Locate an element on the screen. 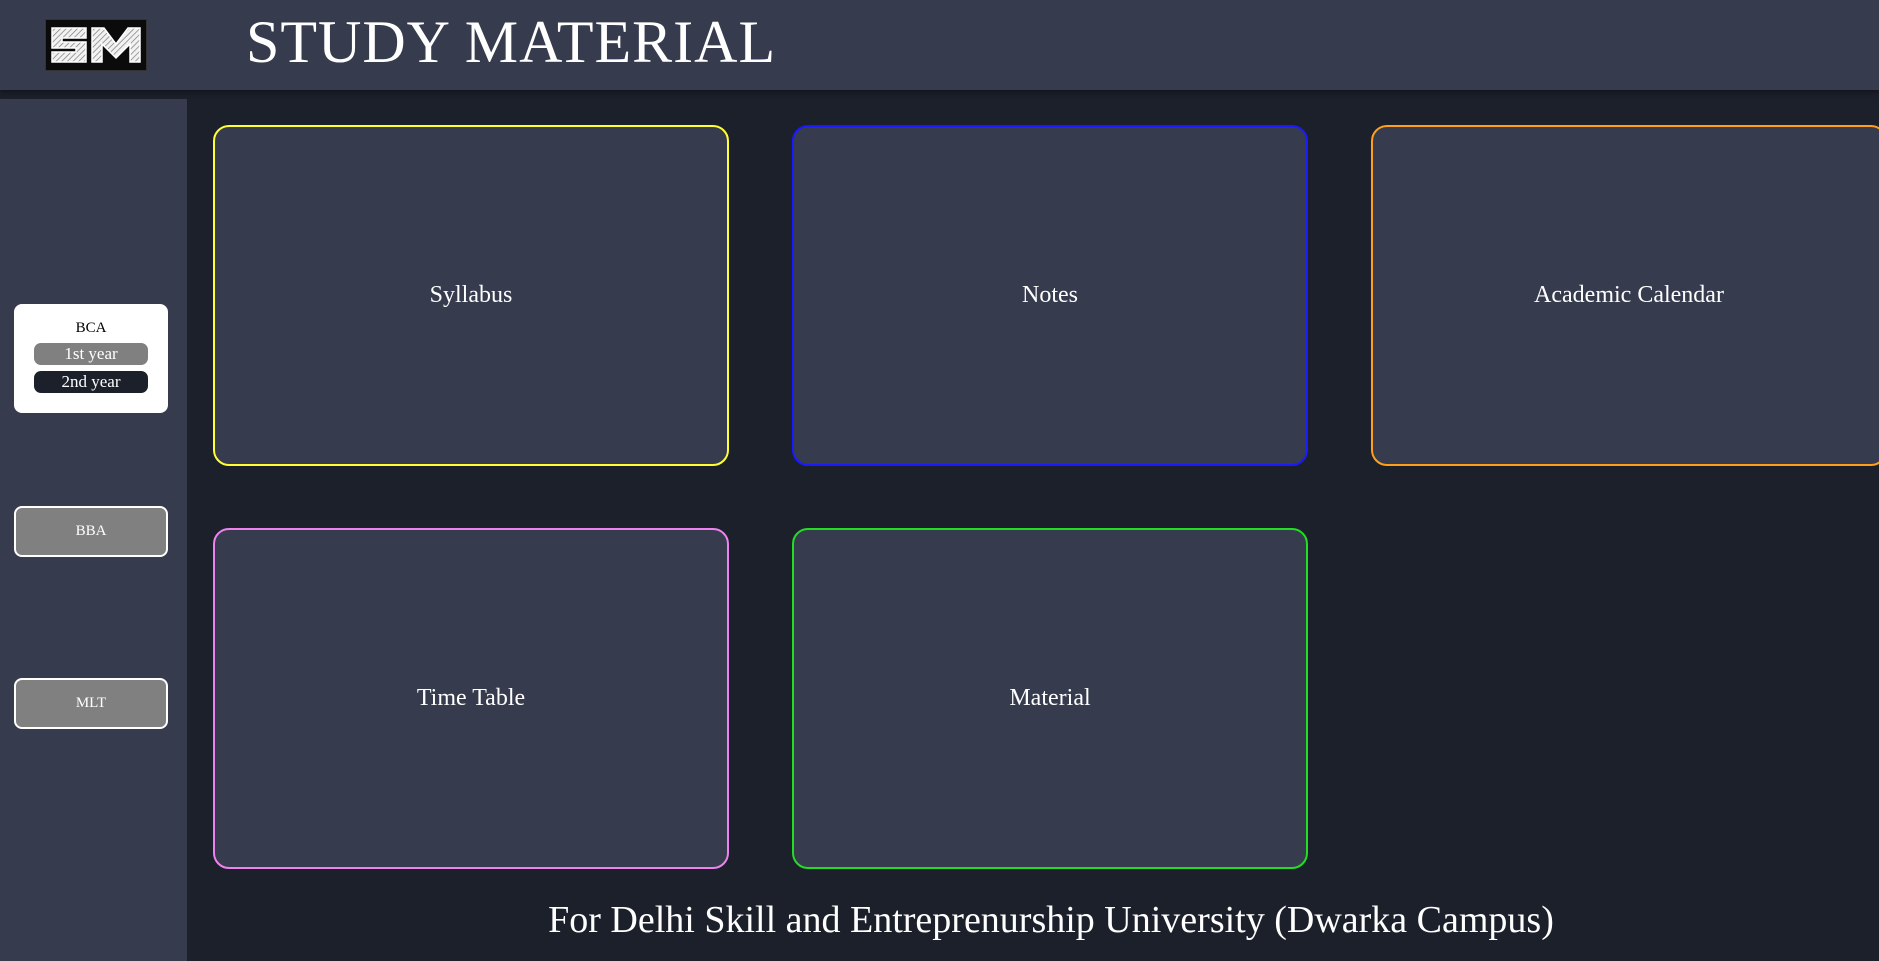  tile-time-table: Time Table is located at coordinates (471, 698).